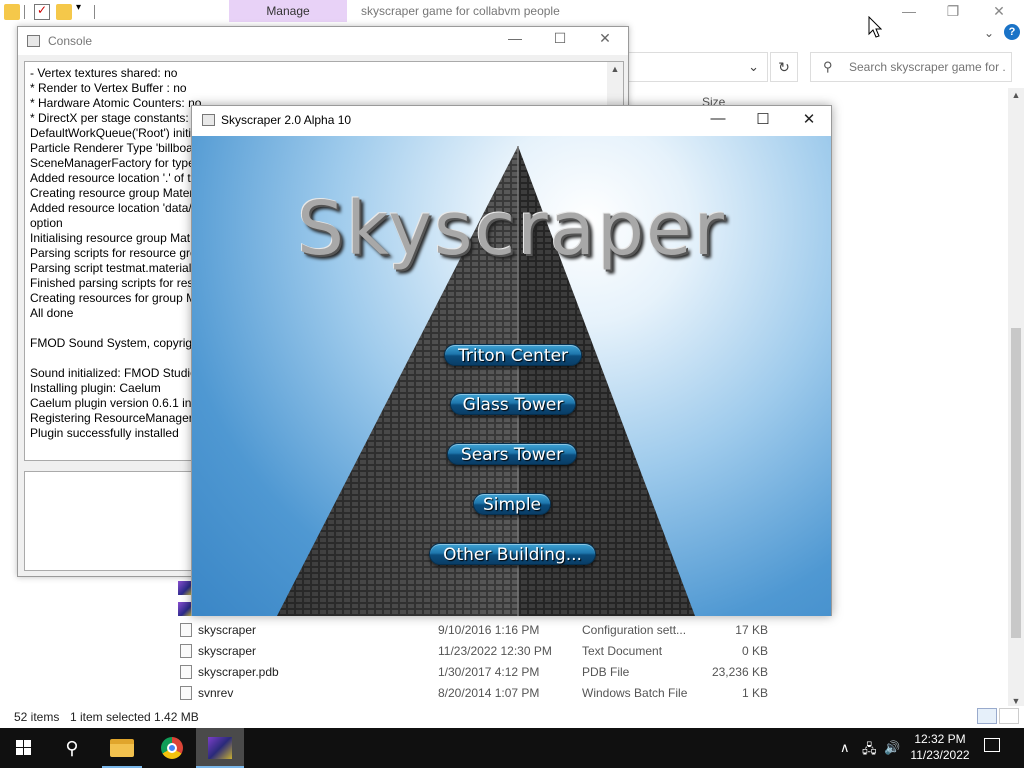 The width and height of the screenshot is (1024, 771). Describe the element at coordinates (513, 404) in the screenshot. I see `glass-tower-button: Glass Tower` at that location.